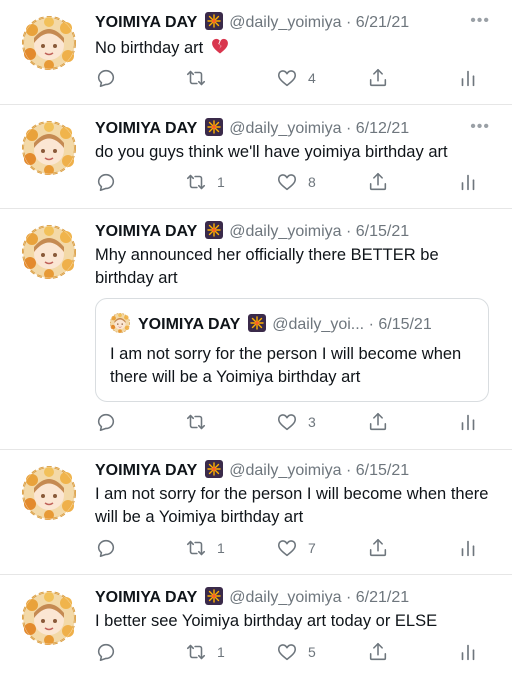 The height and width of the screenshot is (680, 512). What do you see at coordinates (271, 324) in the screenshot?
I see `quoted-tweet-header: YOIMIYA DAY @daily_yoi... · 6/15/21` at bounding box center [271, 324].